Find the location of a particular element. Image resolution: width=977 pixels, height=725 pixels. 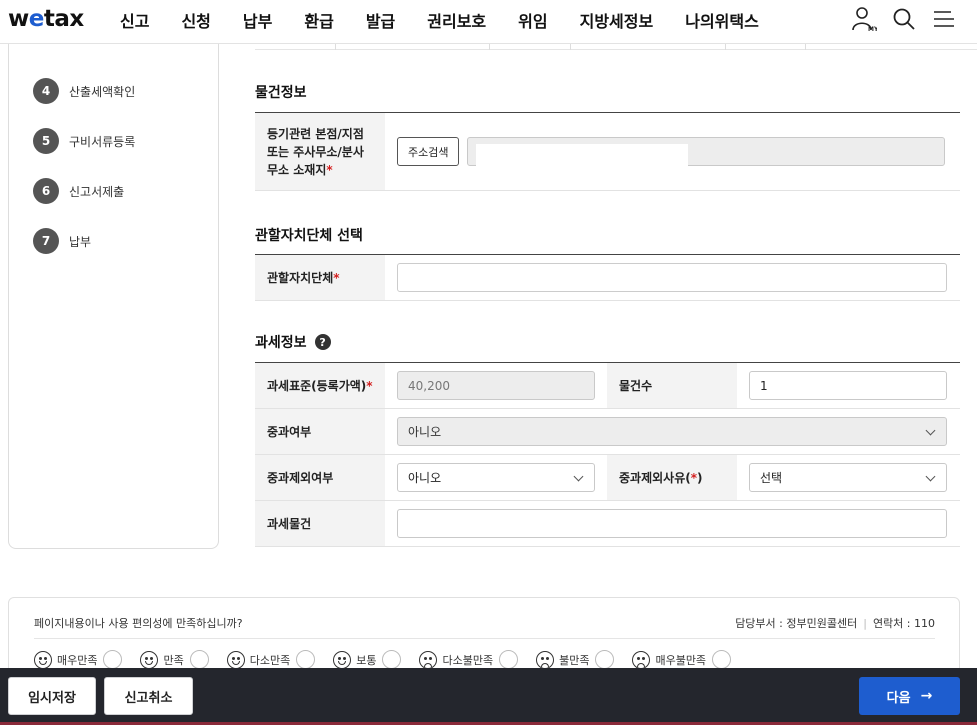

survey-option-satisfied: 만족 is located at coordinates (174, 659).